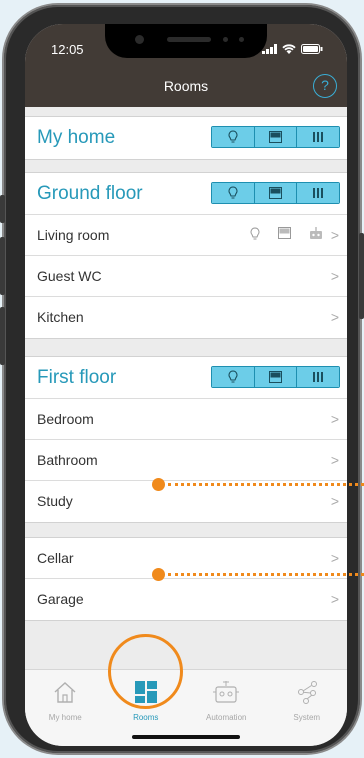 This screenshot has height=758, width=364. Describe the element at coordinates (90, 193) in the screenshot. I see `section-title: Ground floor` at that location.